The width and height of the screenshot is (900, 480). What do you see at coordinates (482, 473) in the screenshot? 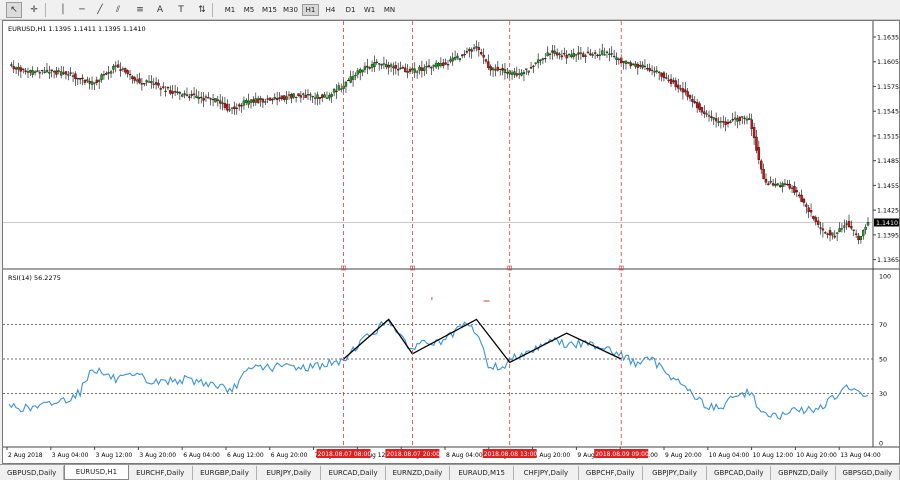
I see `chart-tab: EURAUD,M15` at bounding box center [482, 473].